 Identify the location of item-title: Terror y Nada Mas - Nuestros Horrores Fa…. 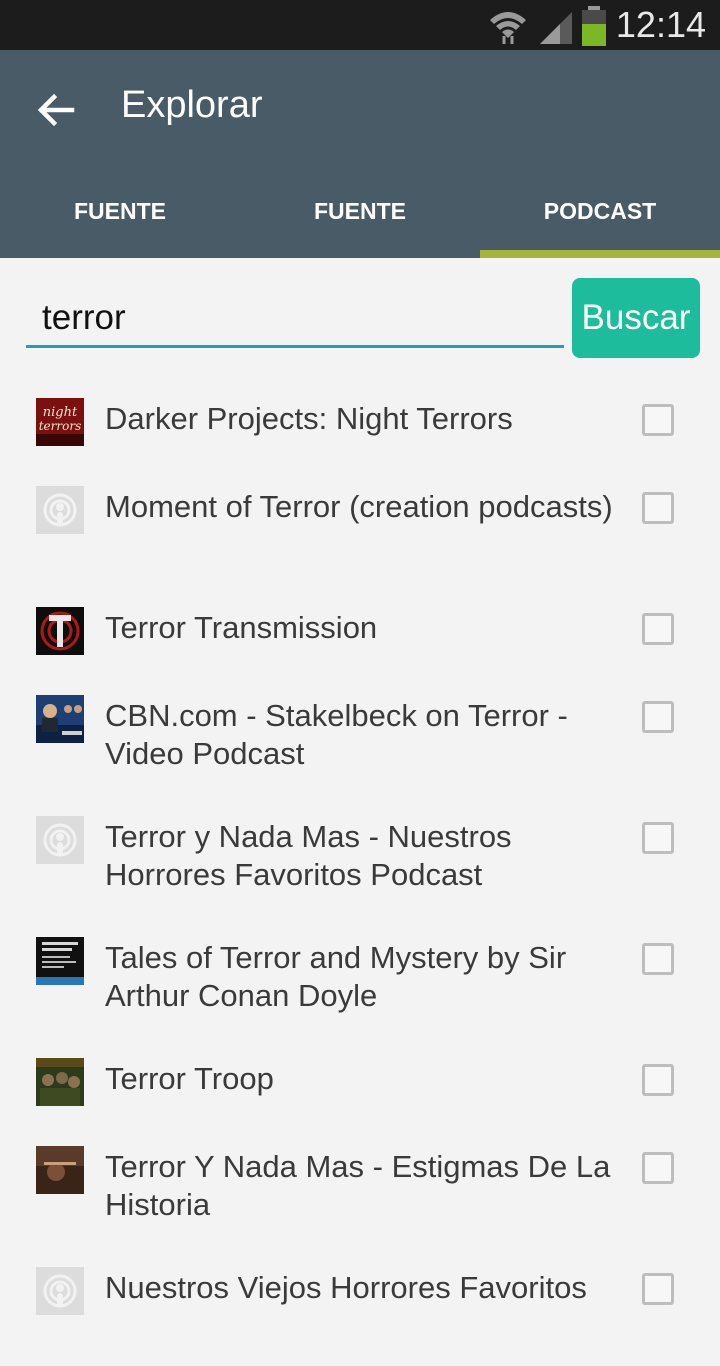
(308, 855).